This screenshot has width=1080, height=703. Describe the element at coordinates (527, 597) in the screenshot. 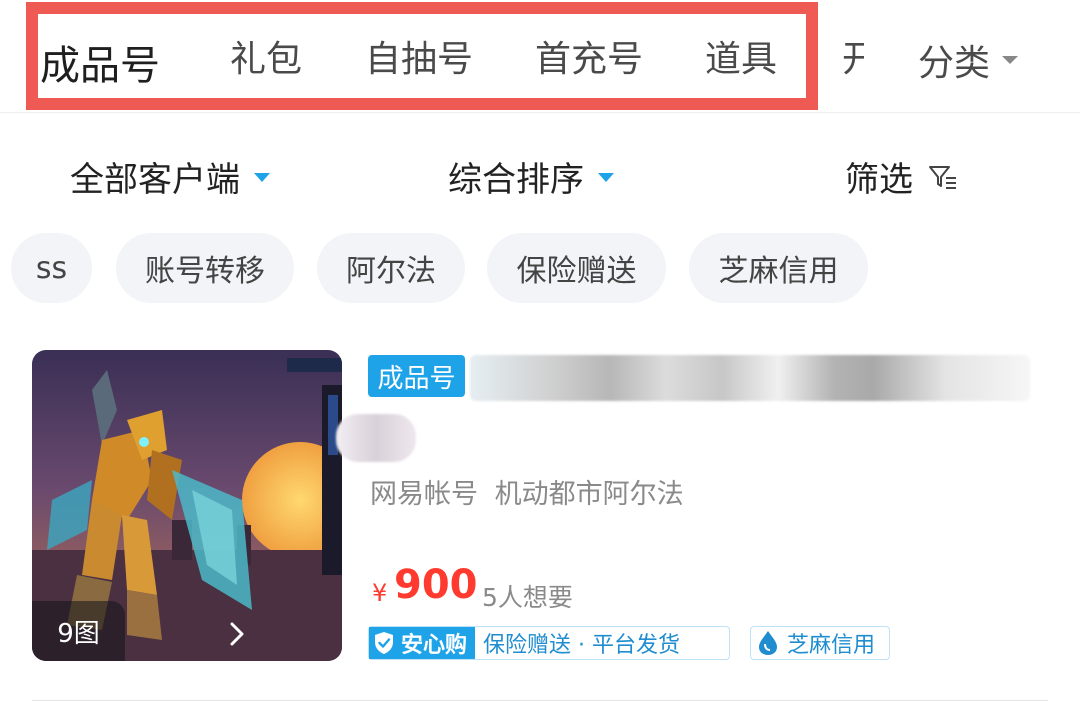

I see `want-count: 5人想要` at that location.